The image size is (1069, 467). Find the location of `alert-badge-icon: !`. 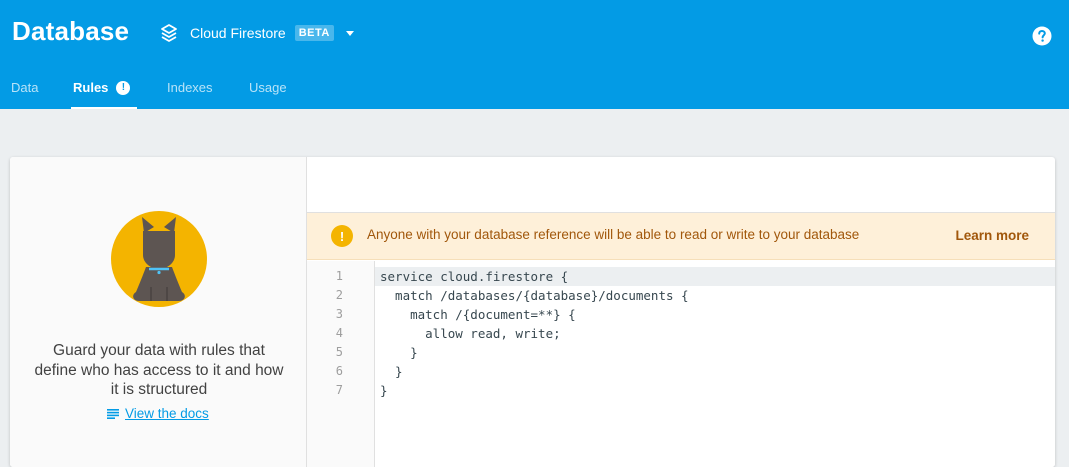

alert-badge-icon: ! is located at coordinates (123, 87).